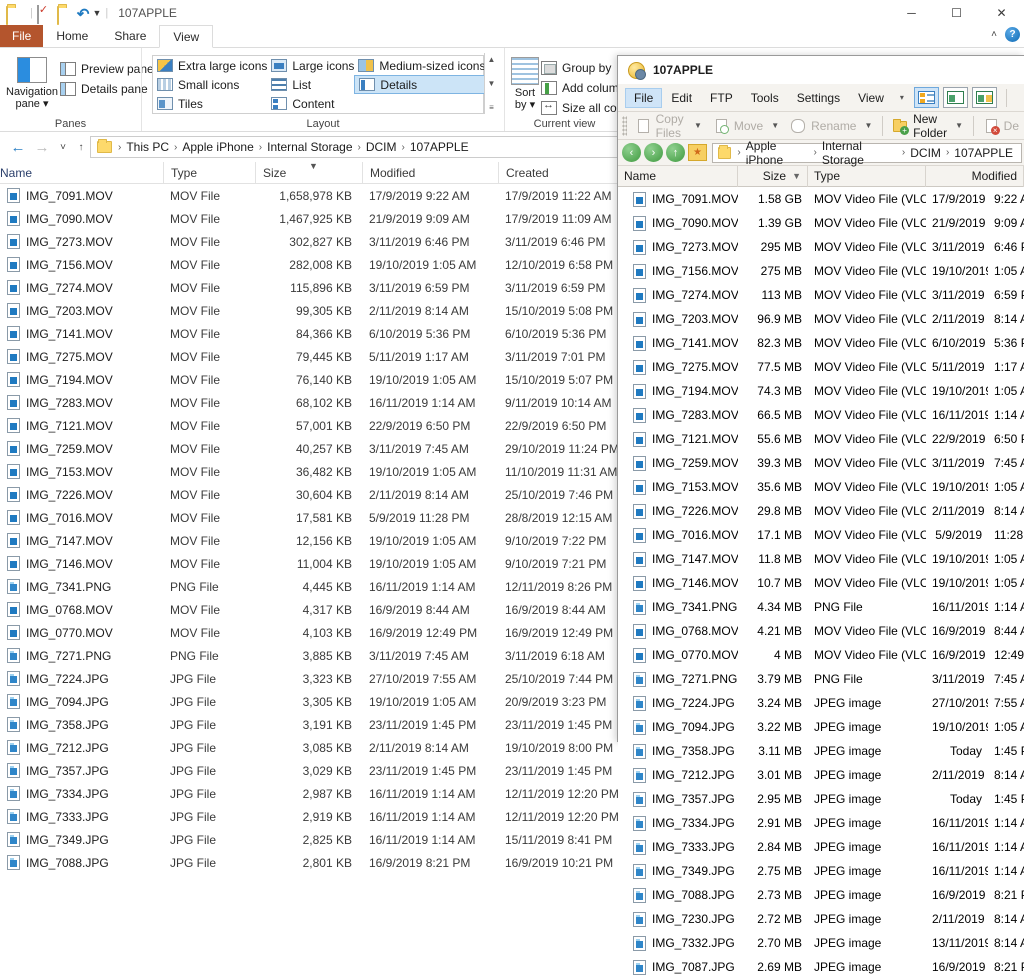  Describe the element at coordinates (72, 36) in the screenshot. I see `tab-home: Home` at that location.